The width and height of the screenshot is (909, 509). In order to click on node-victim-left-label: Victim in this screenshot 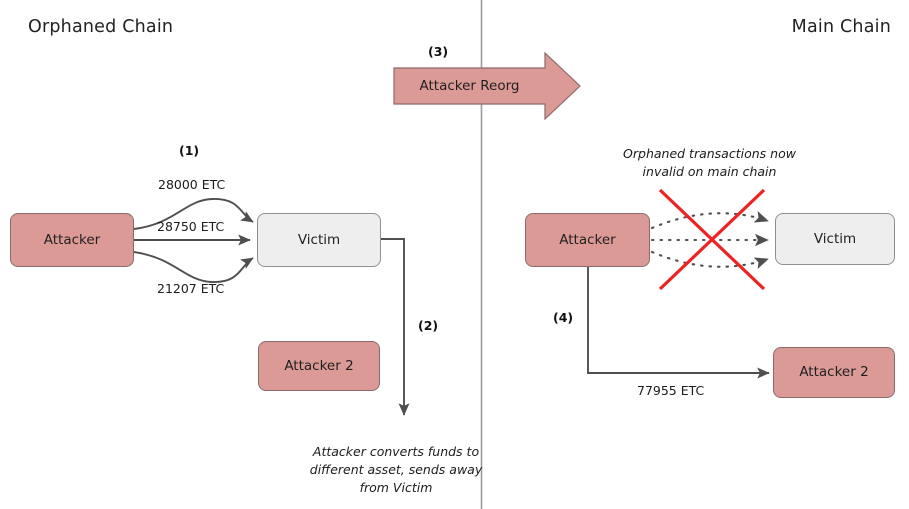, I will do `click(319, 239)`.